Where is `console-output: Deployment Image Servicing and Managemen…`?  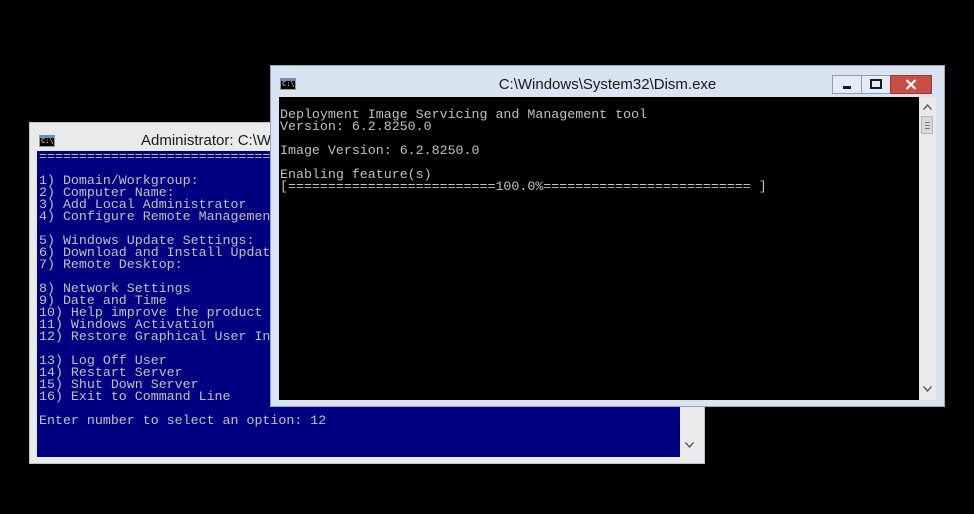 console-output: Deployment Image Servicing and Managemen… is located at coordinates (599, 145).